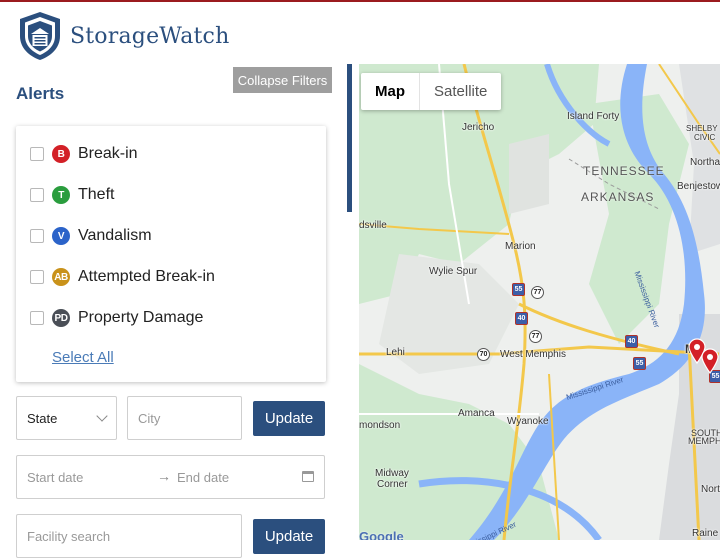 The image size is (720, 558). Describe the element at coordinates (705, 137) in the screenshot. I see `place-label: CIVIC` at that location.